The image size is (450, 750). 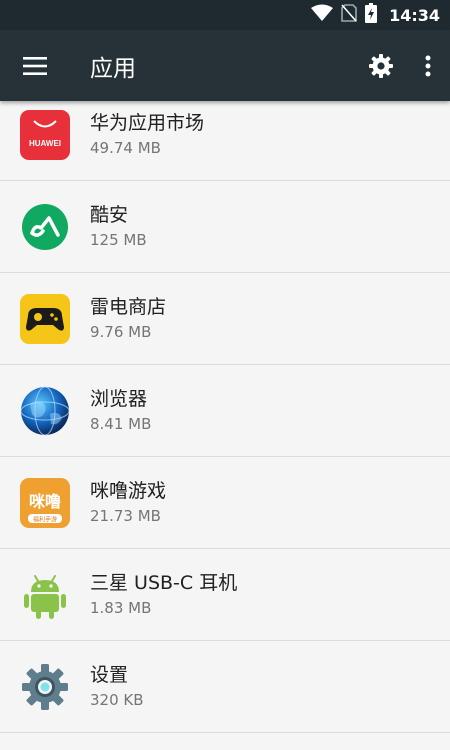 What do you see at coordinates (349, 15) in the screenshot?
I see `no-sim-icon` at bounding box center [349, 15].